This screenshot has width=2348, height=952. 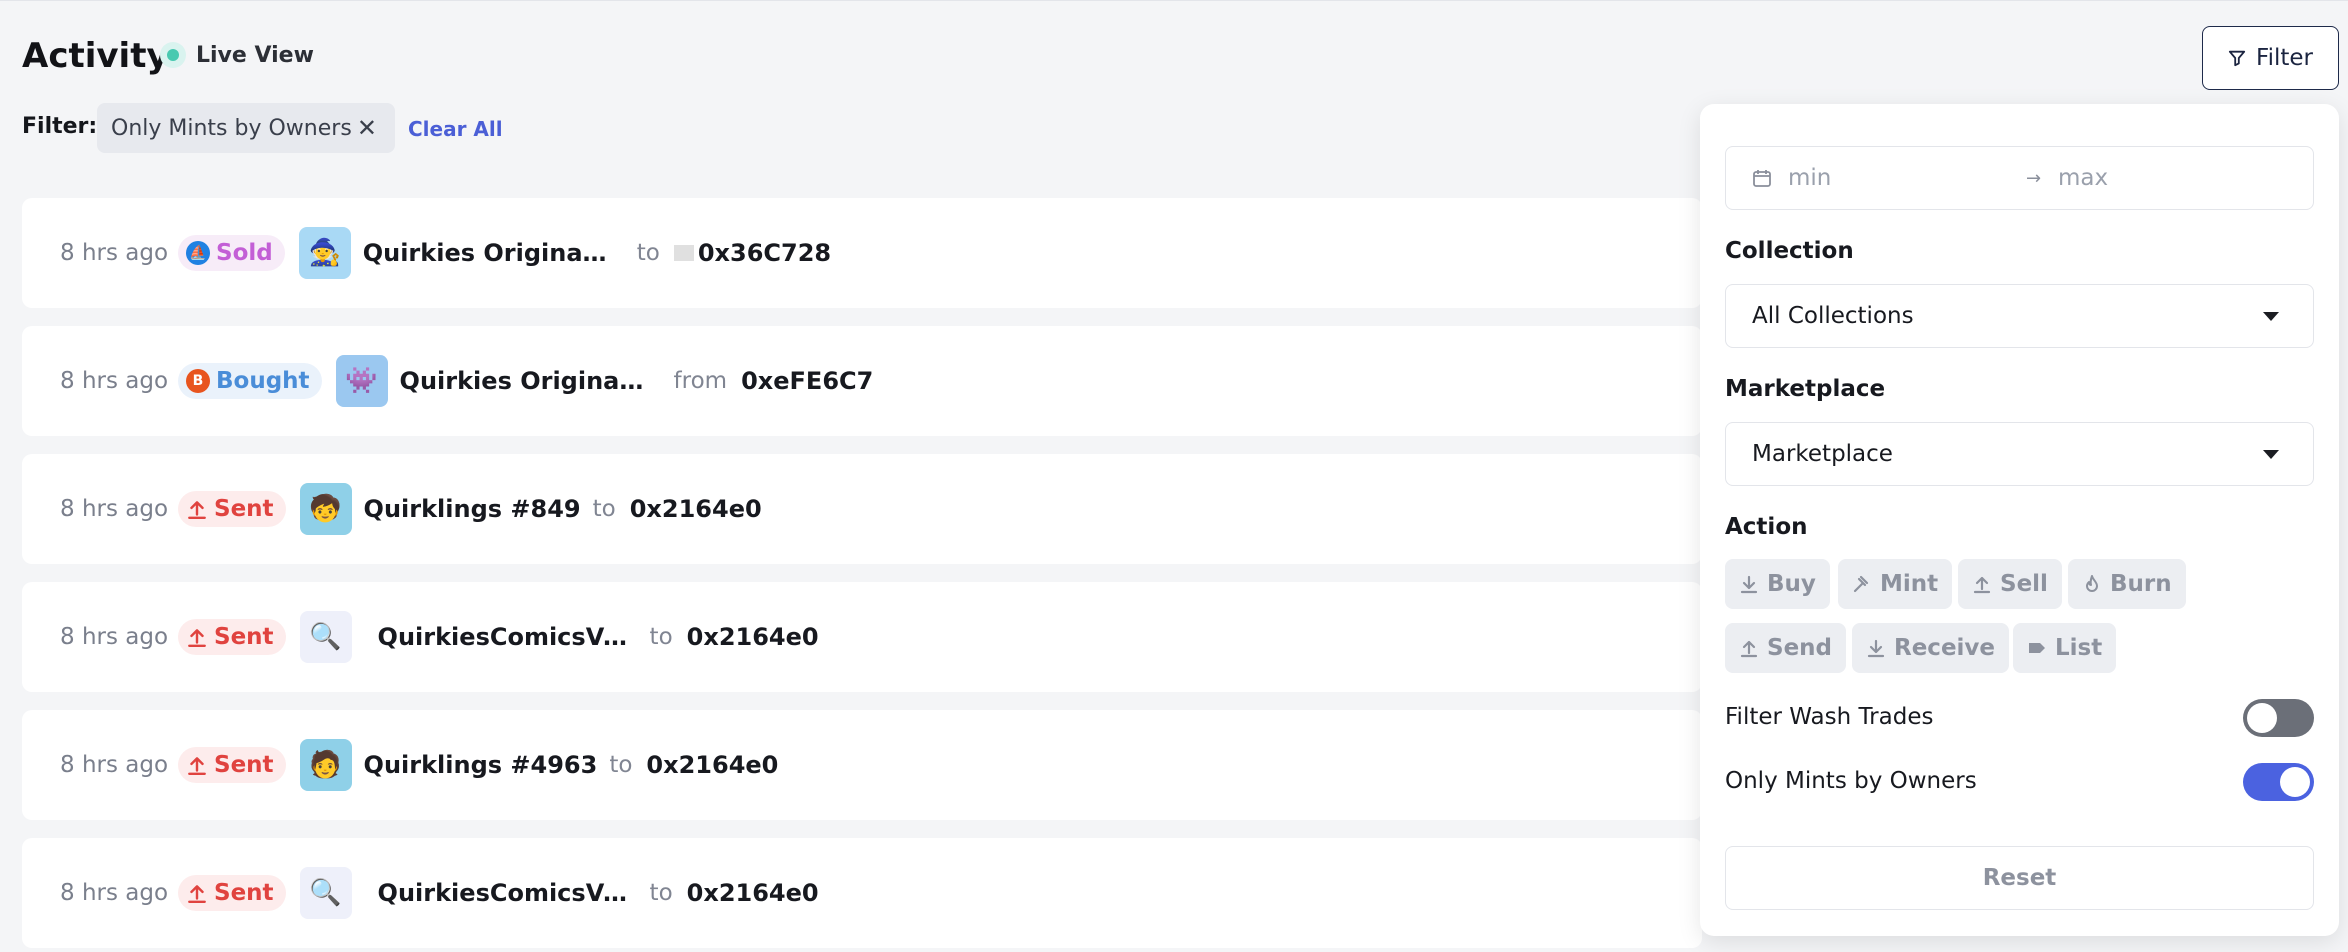 What do you see at coordinates (198, 381) in the screenshot?
I see `blur-icon: B` at bounding box center [198, 381].